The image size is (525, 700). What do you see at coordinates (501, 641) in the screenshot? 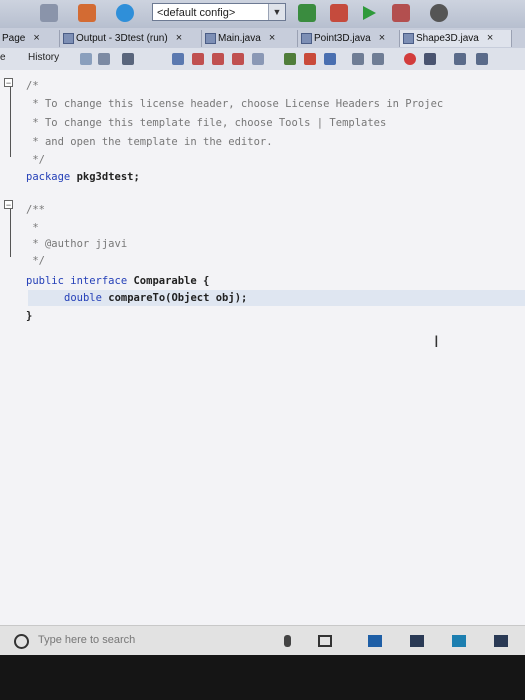
I see `app-icon` at bounding box center [501, 641].